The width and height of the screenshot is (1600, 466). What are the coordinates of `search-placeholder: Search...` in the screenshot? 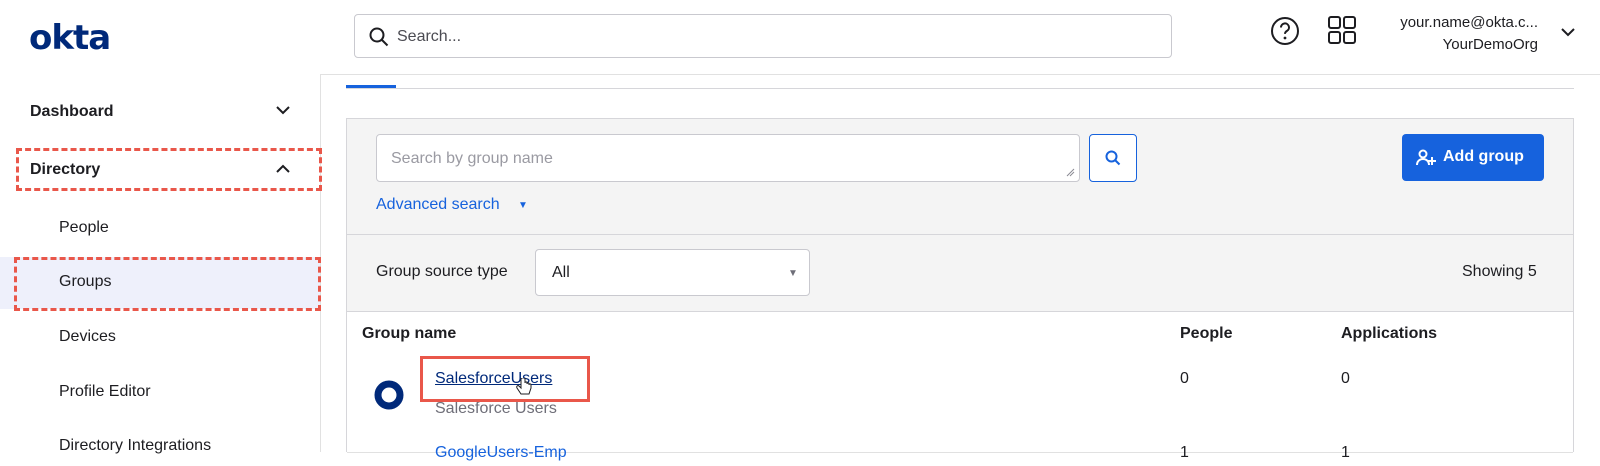 It's located at (429, 36).